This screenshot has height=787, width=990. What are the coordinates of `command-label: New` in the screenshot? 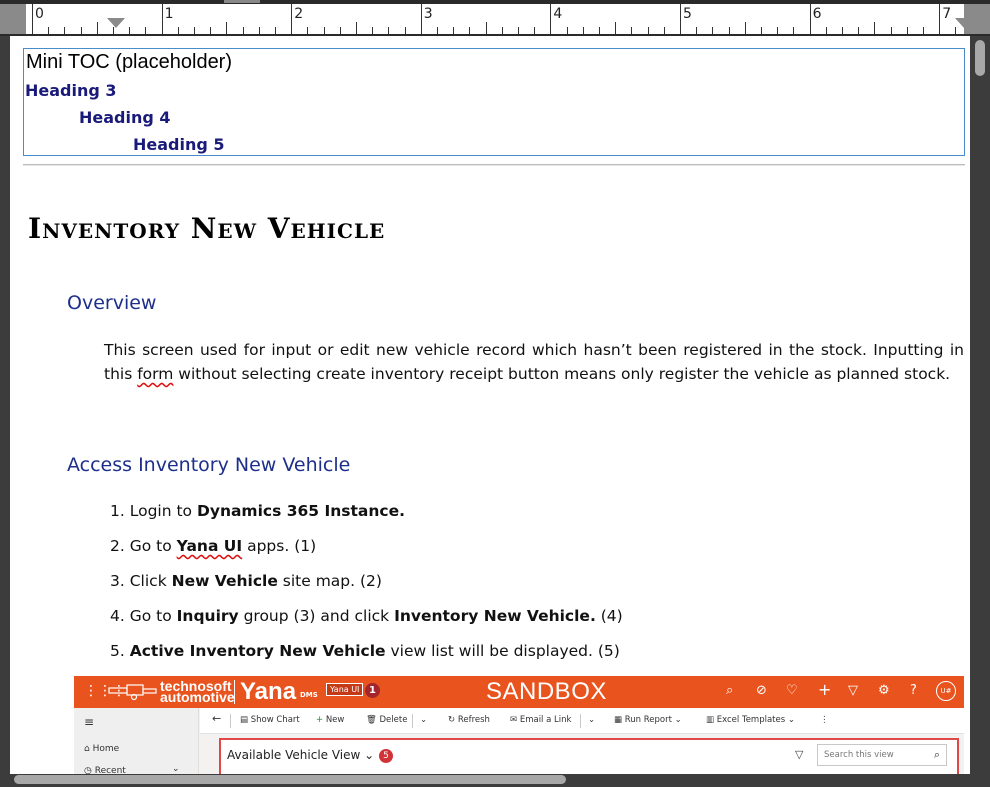 It's located at (335, 720).